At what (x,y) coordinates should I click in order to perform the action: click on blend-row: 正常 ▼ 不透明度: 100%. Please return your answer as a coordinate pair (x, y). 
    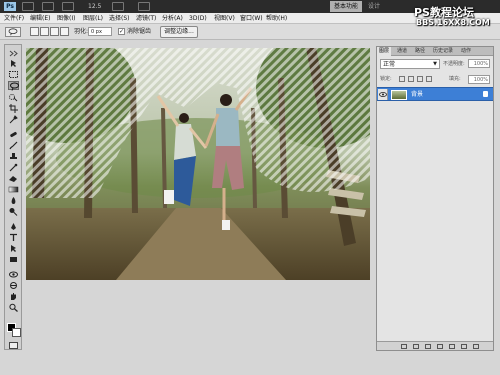
    Looking at the image, I should click on (435, 64).